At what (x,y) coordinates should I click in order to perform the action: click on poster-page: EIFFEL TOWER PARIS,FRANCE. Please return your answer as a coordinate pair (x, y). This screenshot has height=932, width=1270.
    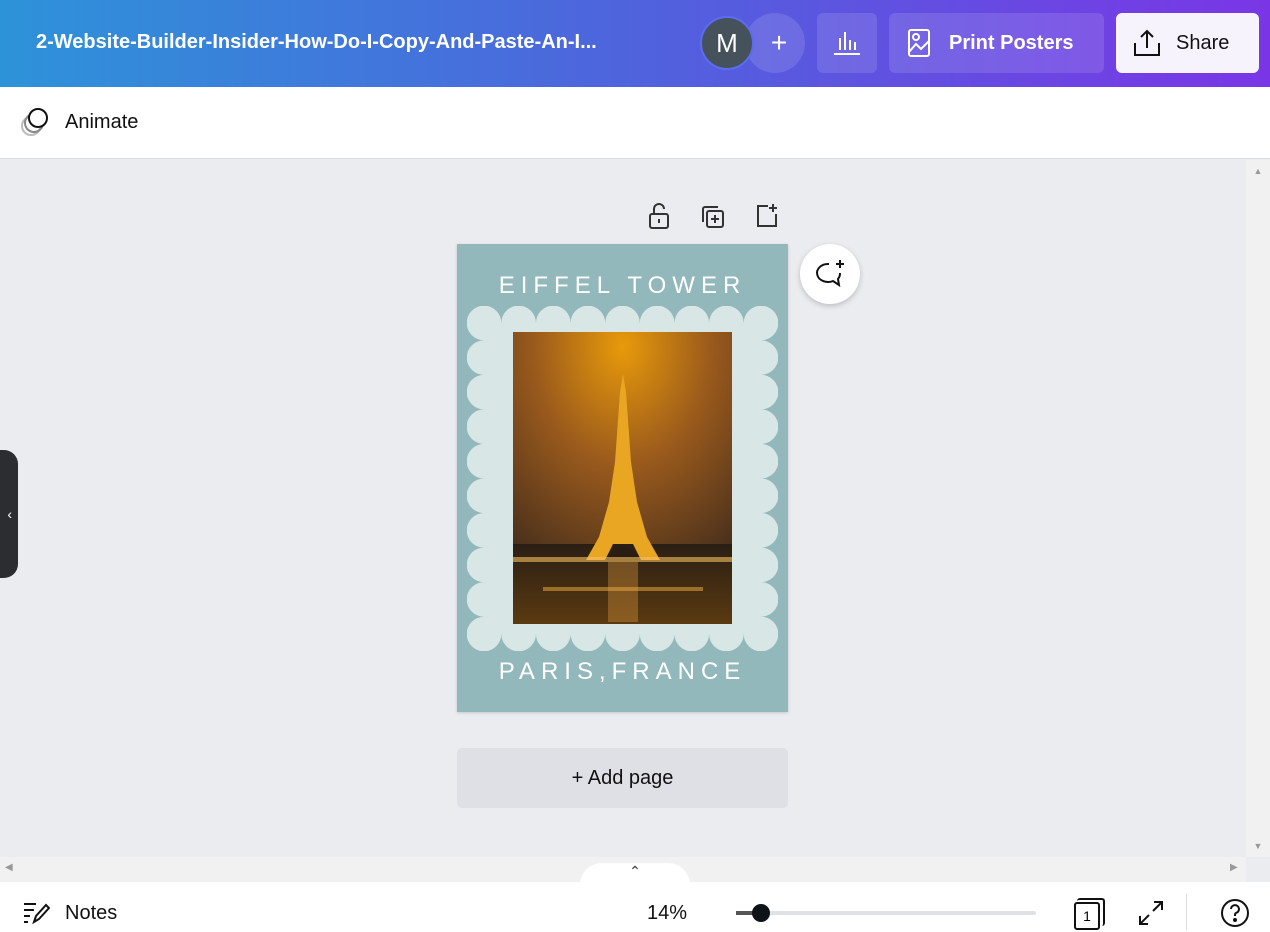
    Looking at the image, I should click on (622, 478).